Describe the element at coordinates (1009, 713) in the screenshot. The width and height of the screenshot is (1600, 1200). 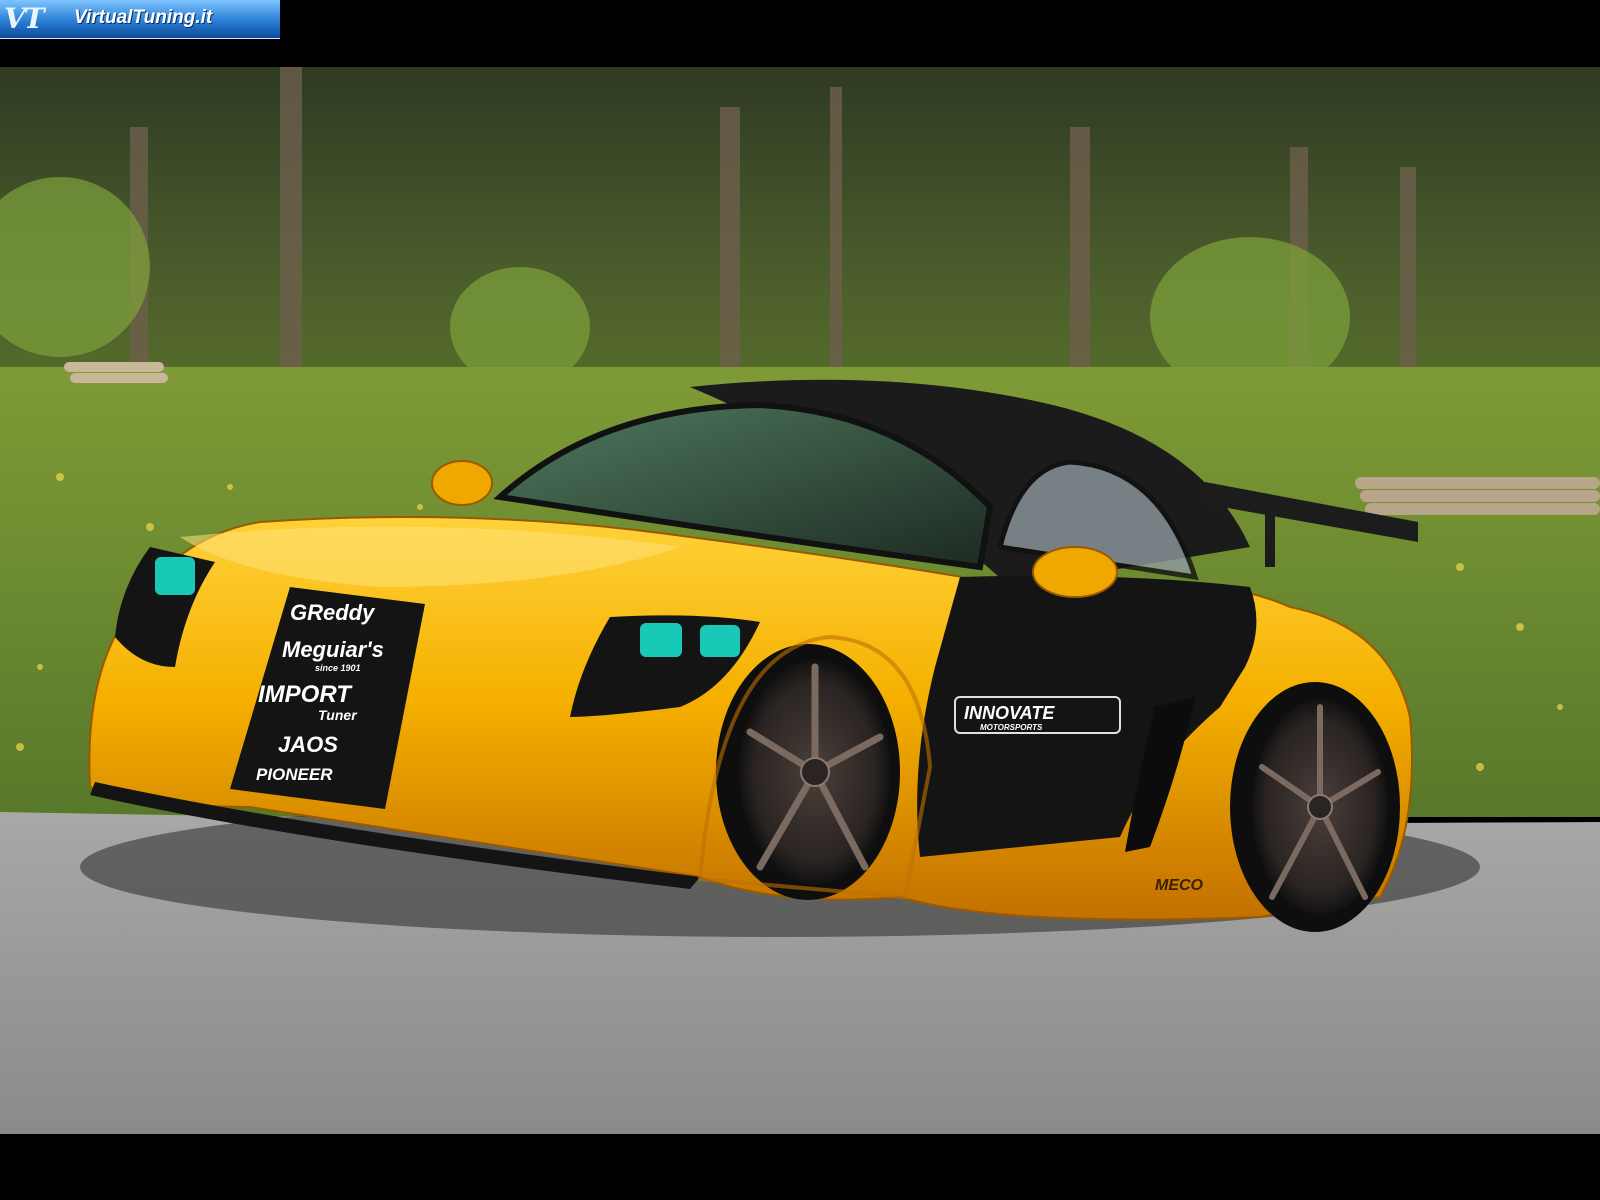
I see `decal-innovate: INNOVATE` at that location.